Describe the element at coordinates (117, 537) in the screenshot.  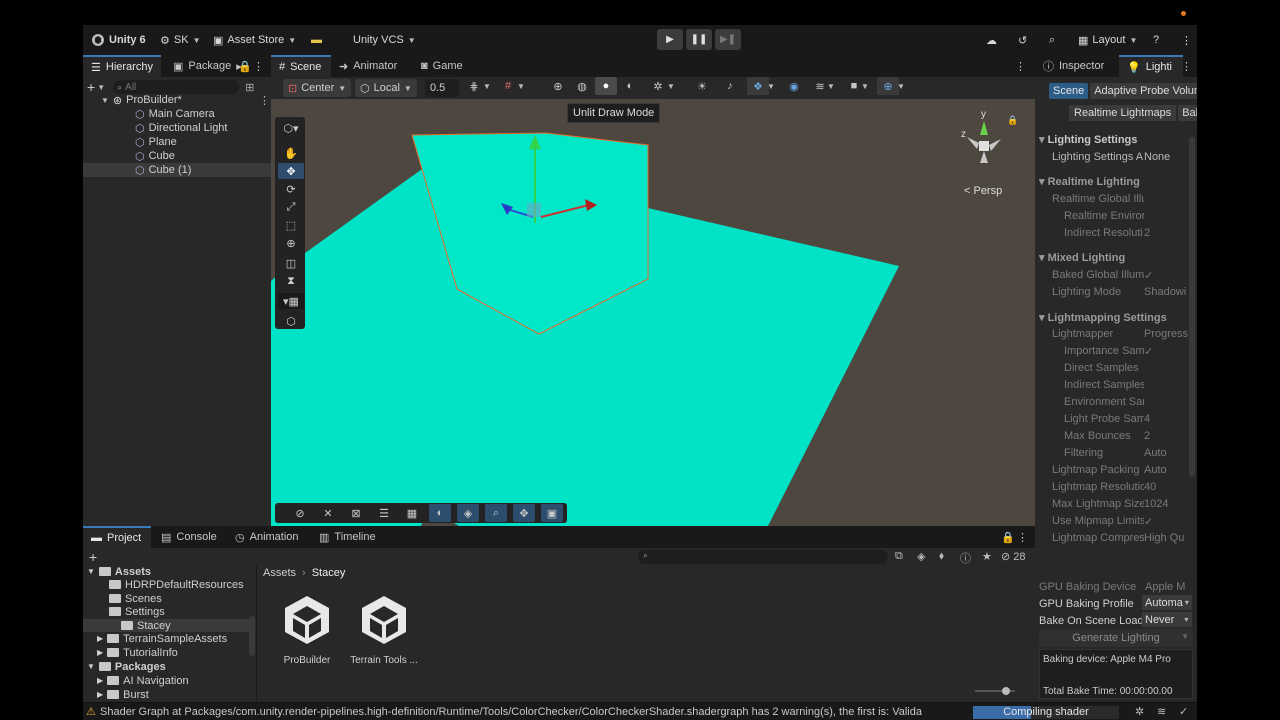
I see `tab-project: ▬ Project` at that location.